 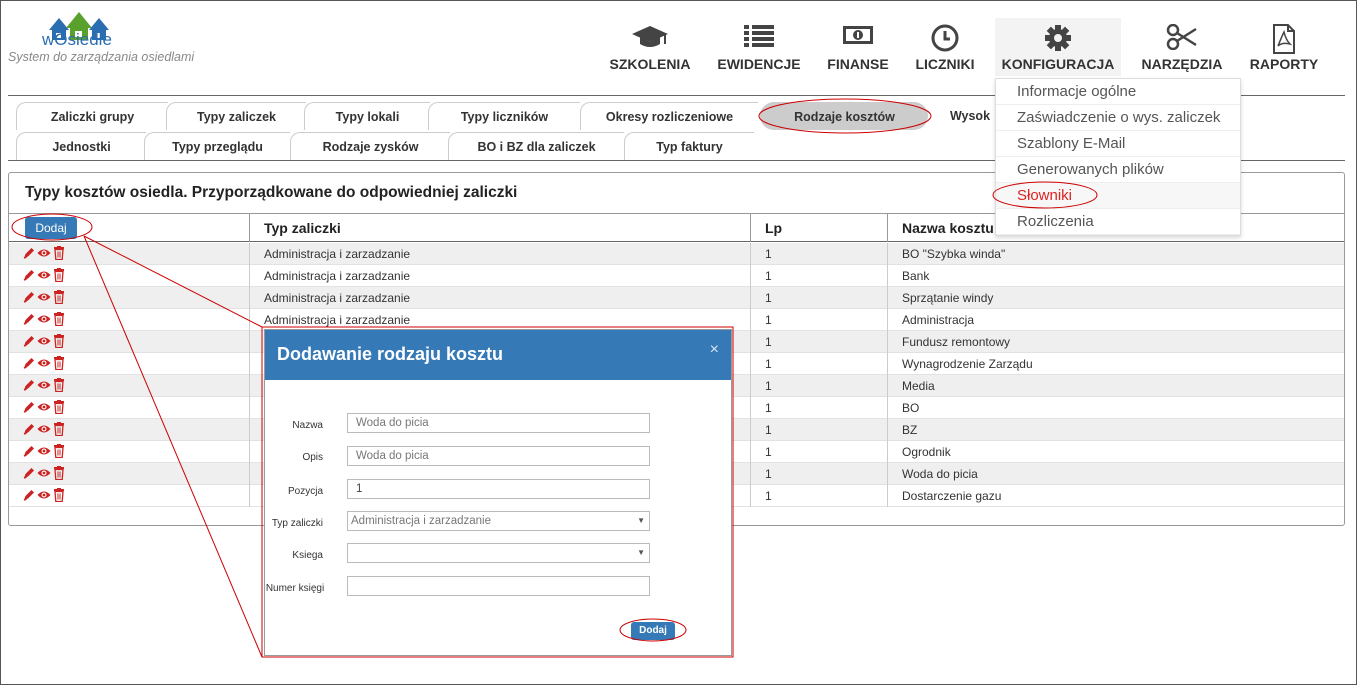 I want to click on pozycja-input: 1, so click(x=498, y=489).